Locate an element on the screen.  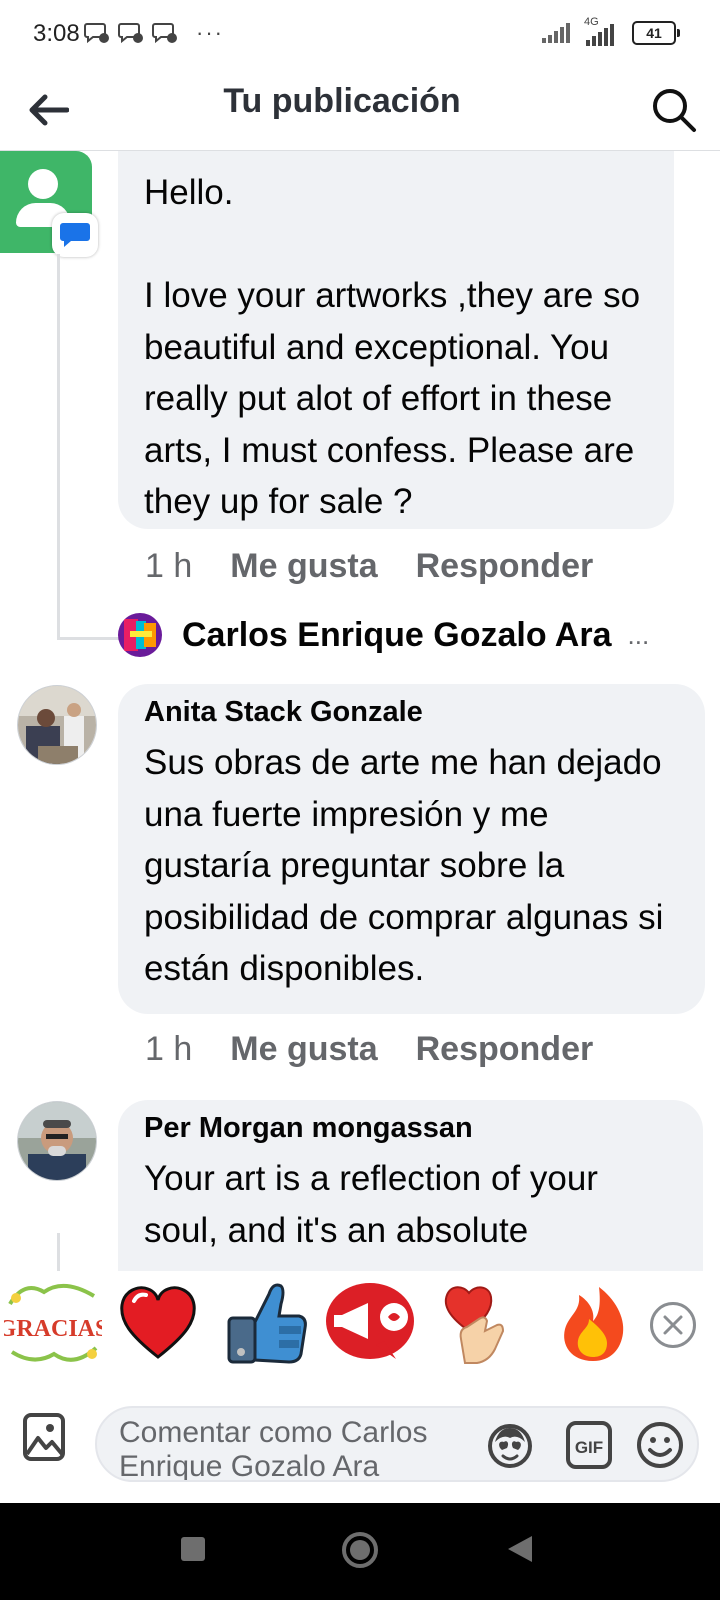
megaphone-sticker is located at coordinates (372, 1322).